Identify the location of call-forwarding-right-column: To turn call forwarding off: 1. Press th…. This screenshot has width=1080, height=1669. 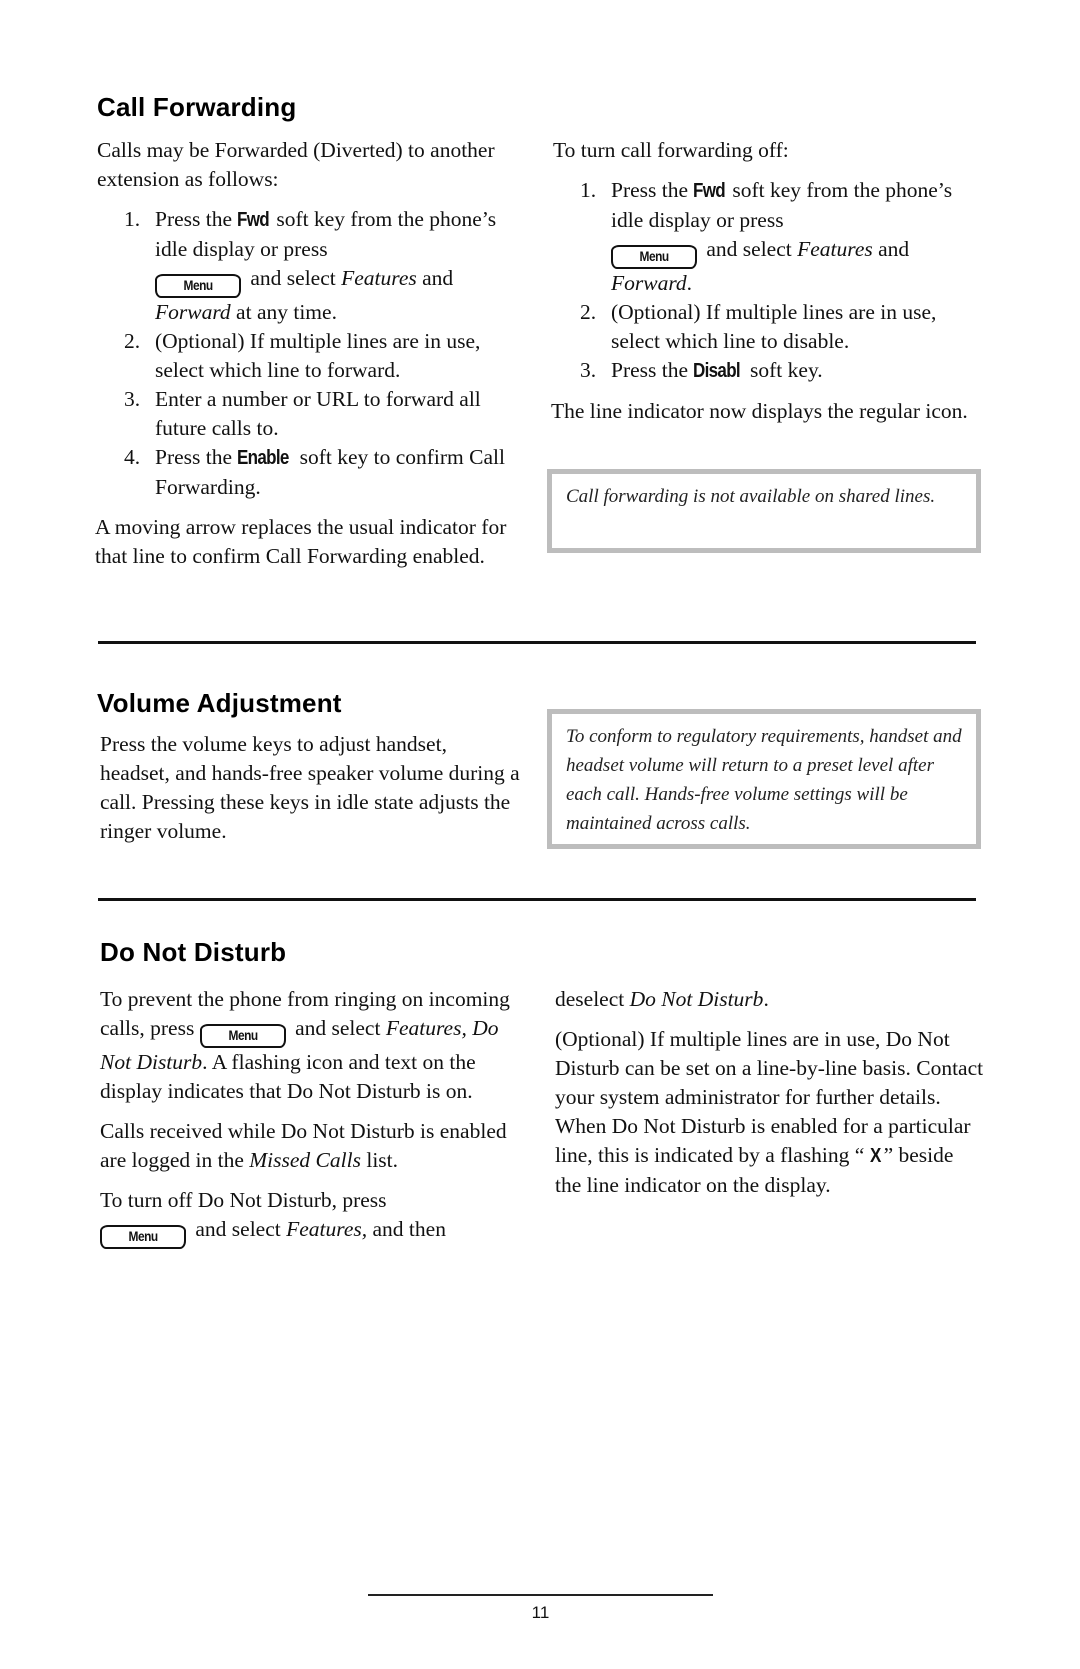
(767, 281).